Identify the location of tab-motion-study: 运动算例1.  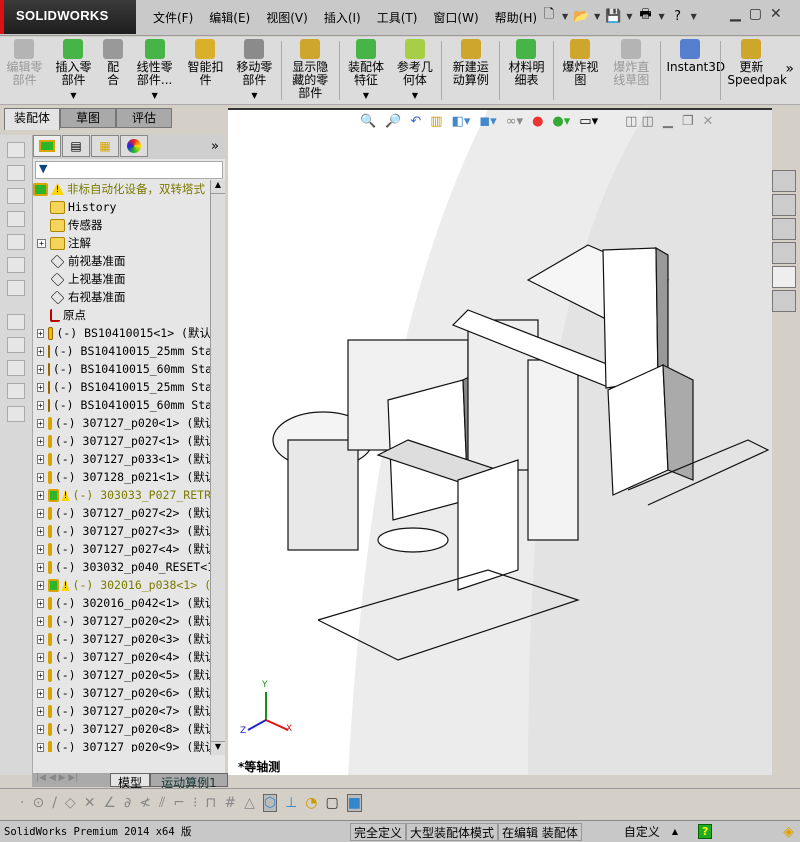
(189, 781).